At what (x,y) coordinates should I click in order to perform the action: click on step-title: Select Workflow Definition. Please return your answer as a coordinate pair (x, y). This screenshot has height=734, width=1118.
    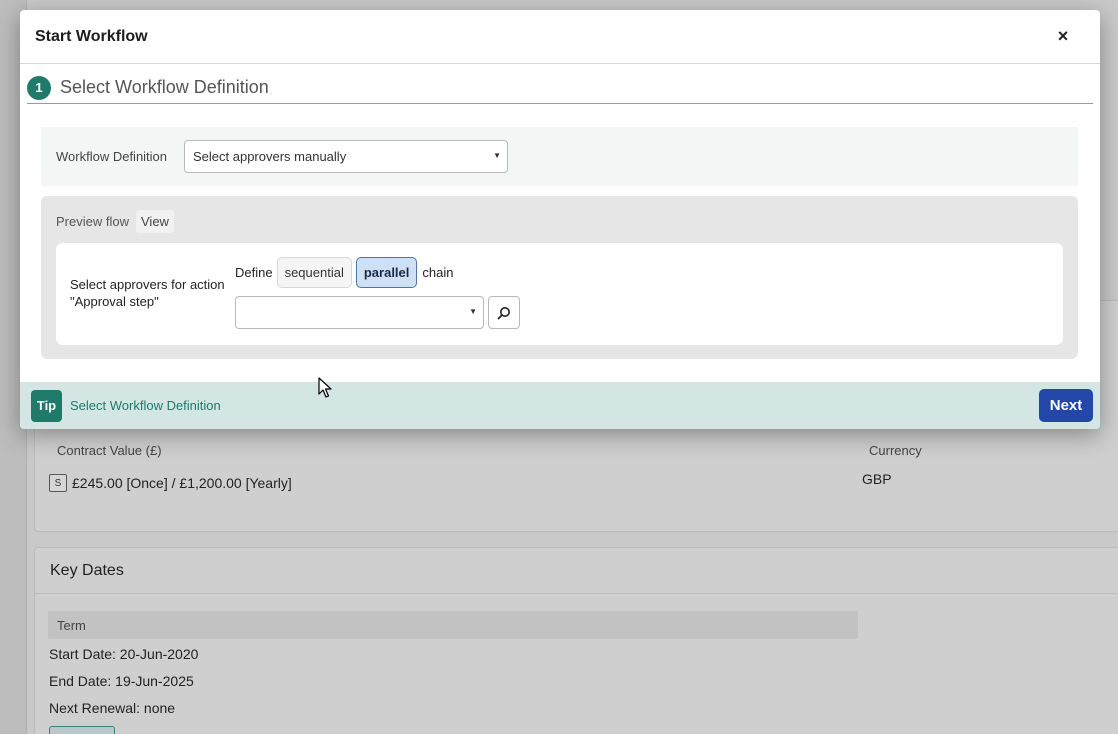
    Looking at the image, I should click on (164, 87).